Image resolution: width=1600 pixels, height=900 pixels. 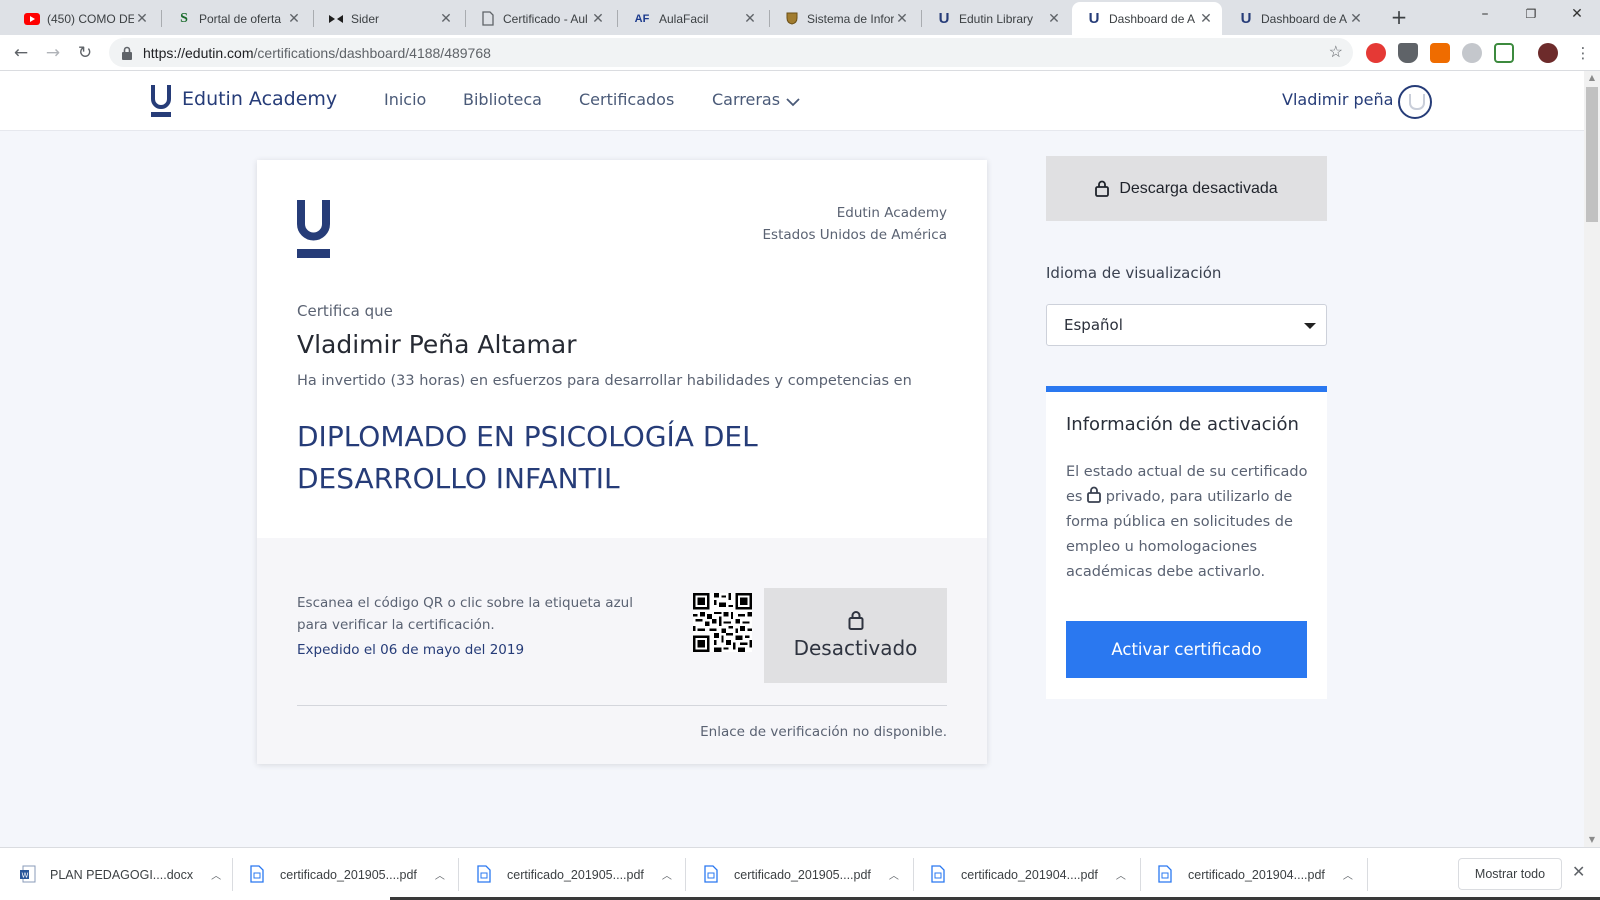 I want to click on deactivated-status-button: Desactivado, so click(x=855, y=635).